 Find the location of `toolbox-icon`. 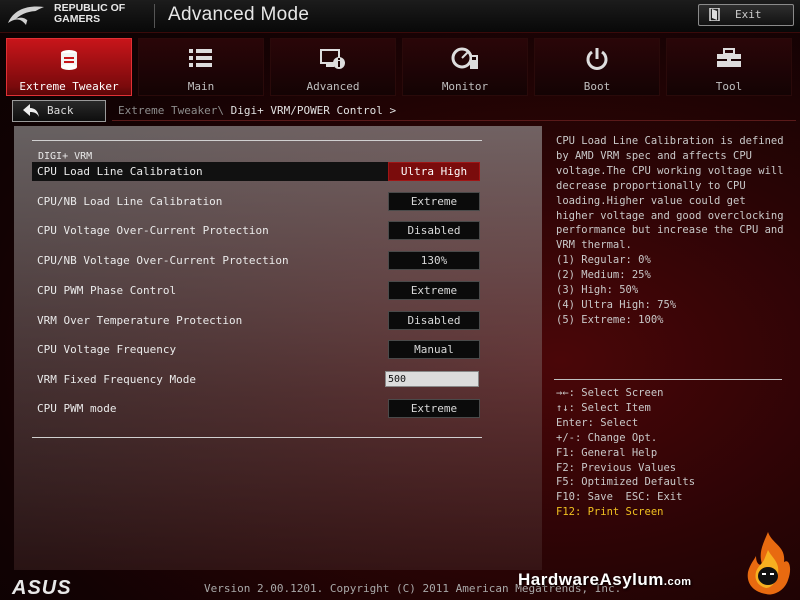

toolbox-icon is located at coordinates (729, 57).